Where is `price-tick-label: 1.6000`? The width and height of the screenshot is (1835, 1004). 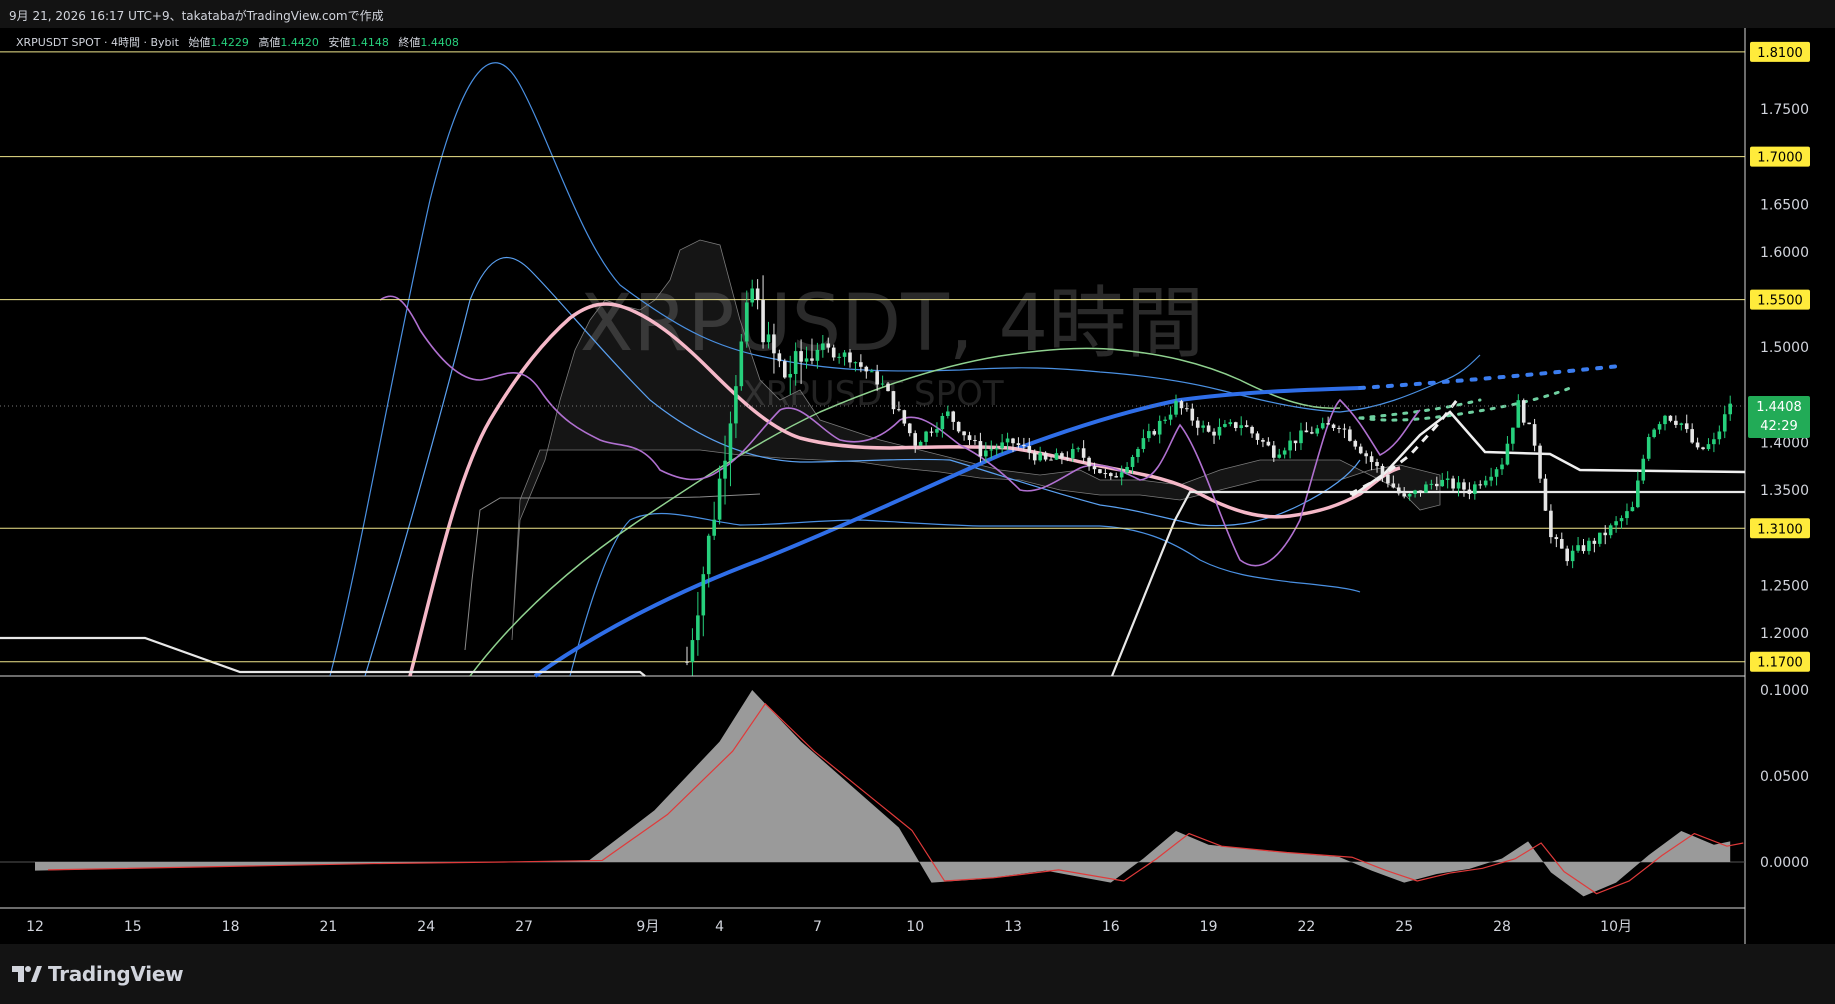
price-tick-label: 1.6000 is located at coordinates (1784, 253).